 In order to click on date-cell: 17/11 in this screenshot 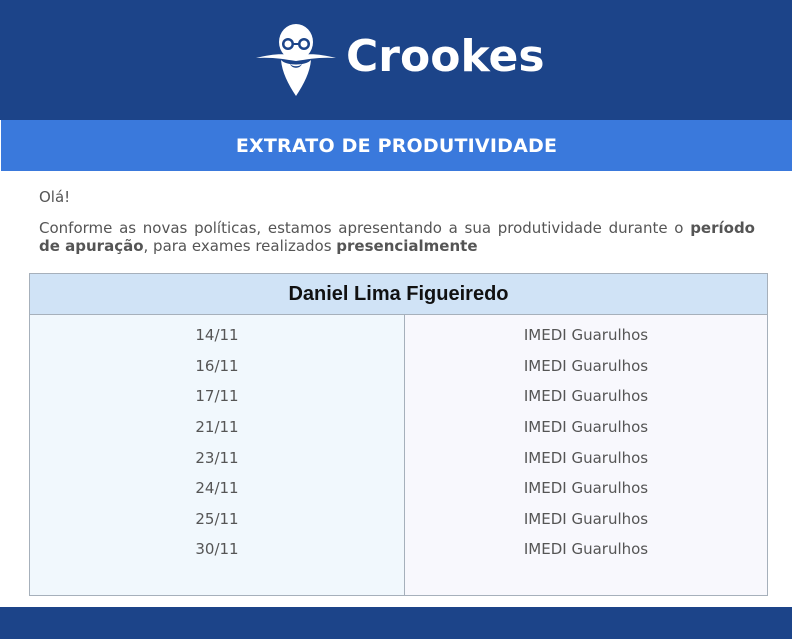, I will do `click(217, 396)`.